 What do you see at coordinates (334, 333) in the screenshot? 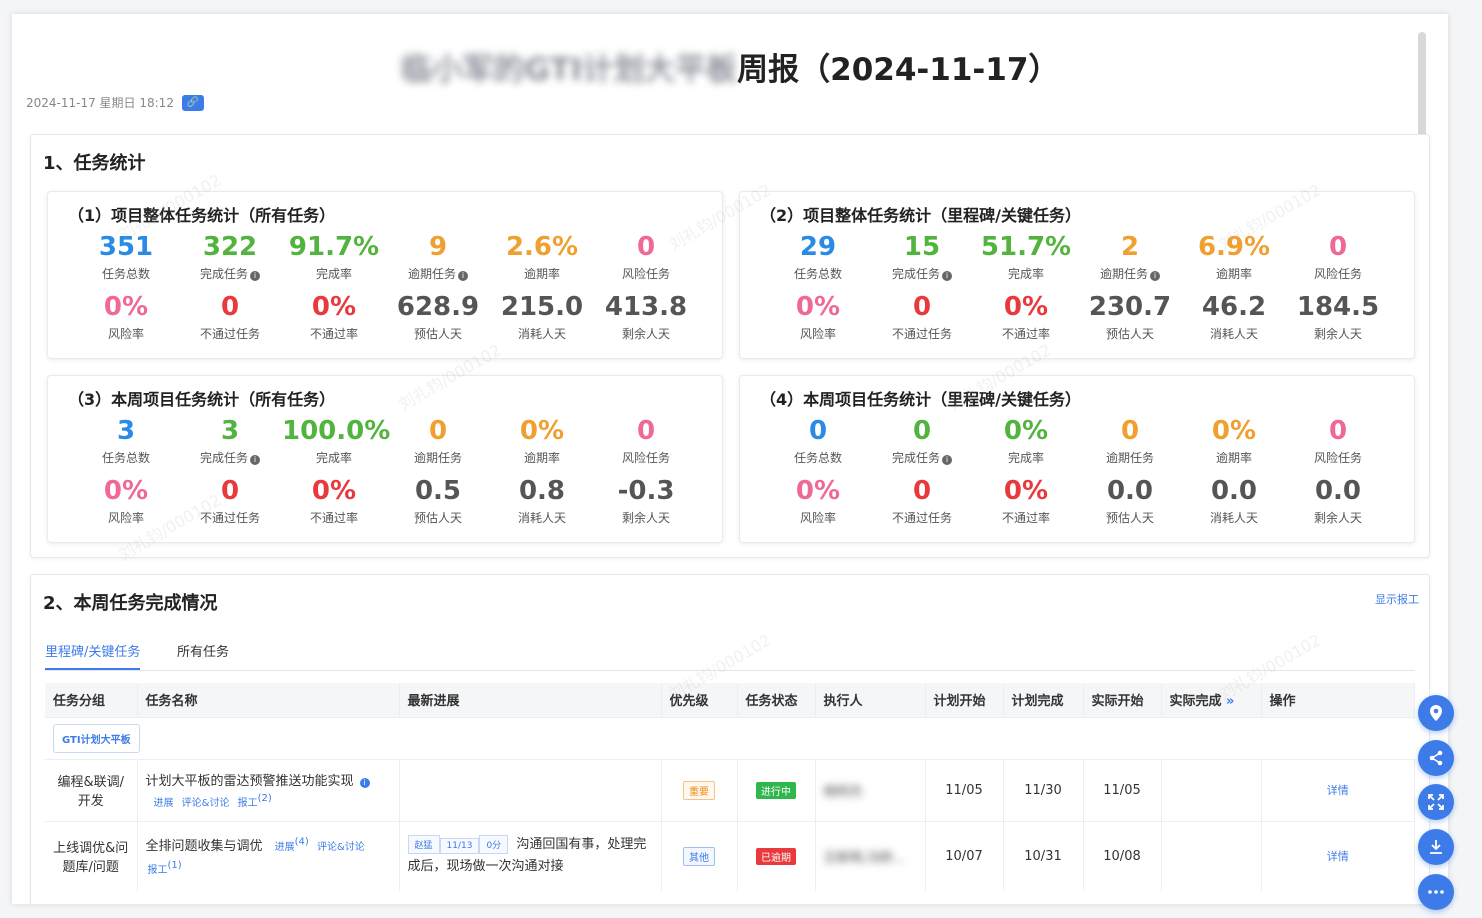
I see `metric-label: 不通过率` at bounding box center [334, 333].